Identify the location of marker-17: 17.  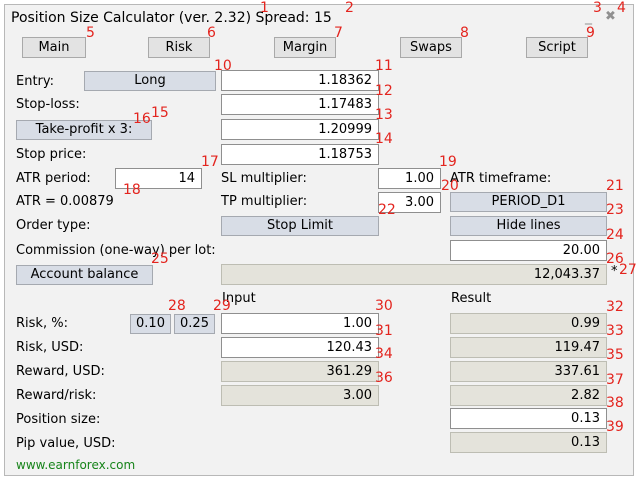
(210, 162).